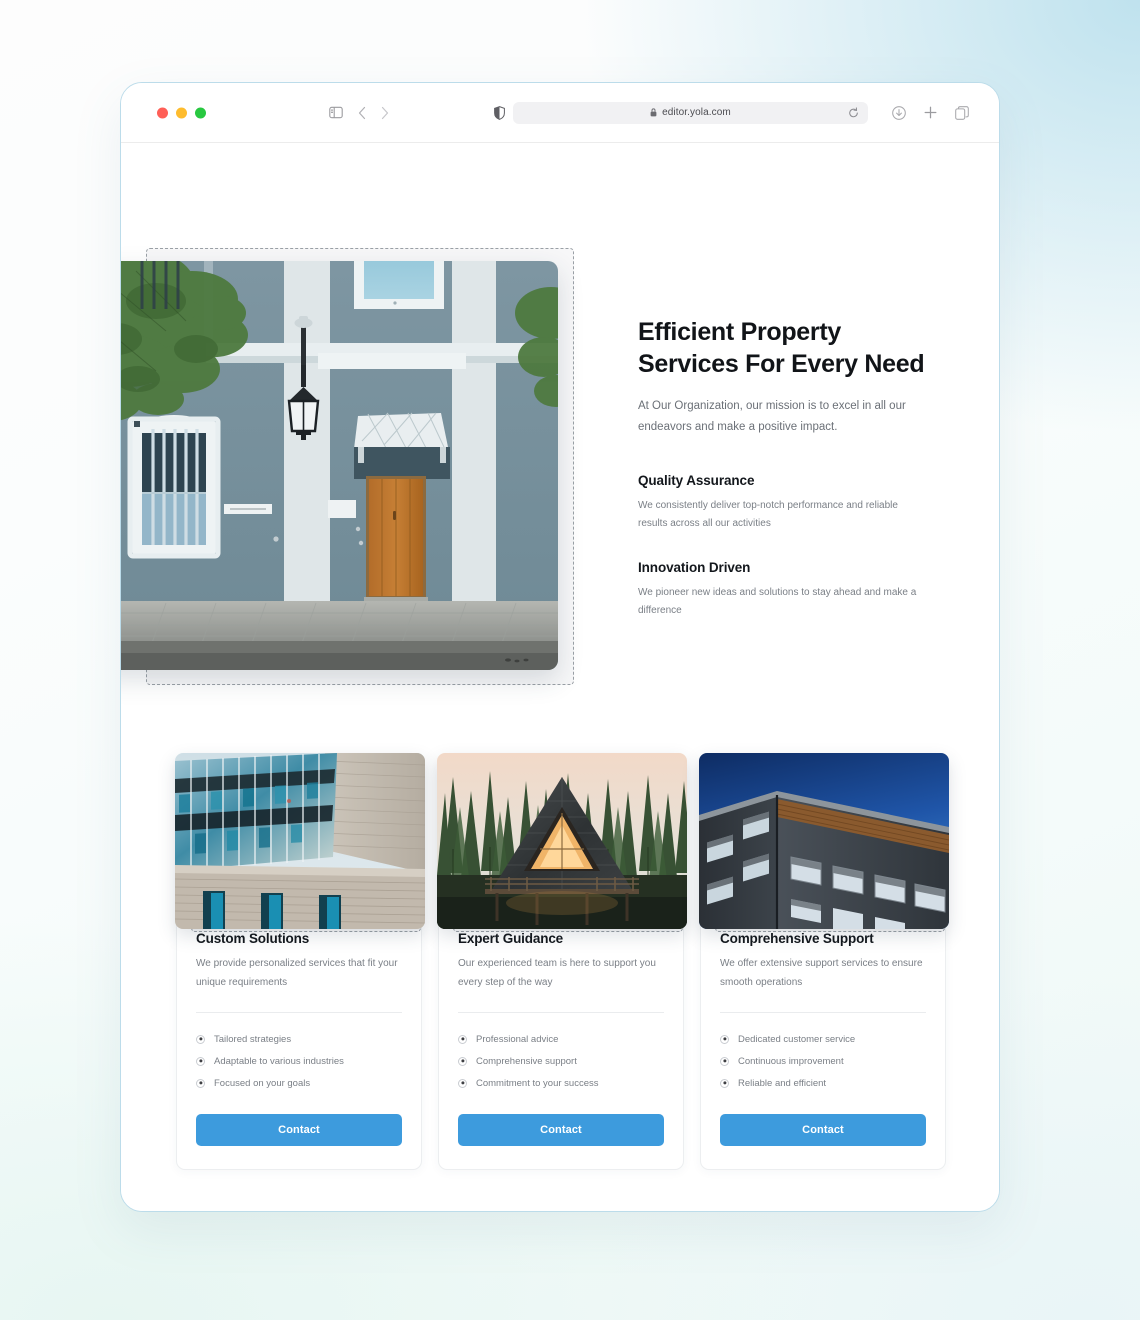  I want to click on list-item-label: Comprehensive support, so click(526, 1061).